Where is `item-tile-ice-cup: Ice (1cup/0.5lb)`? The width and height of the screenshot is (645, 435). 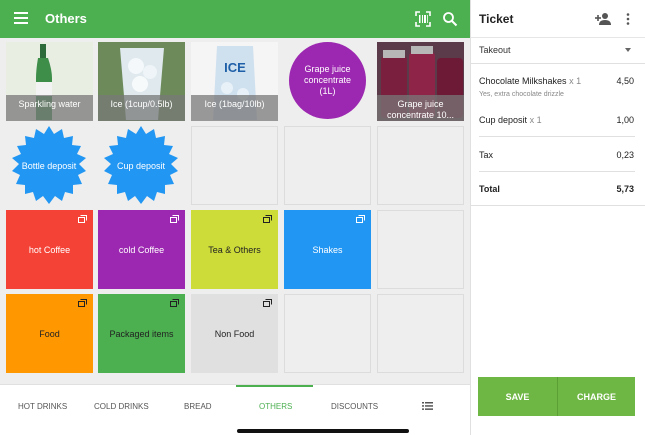
item-tile-ice-cup: Ice (1cup/0.5lb) is located at coordinates (141, 81).